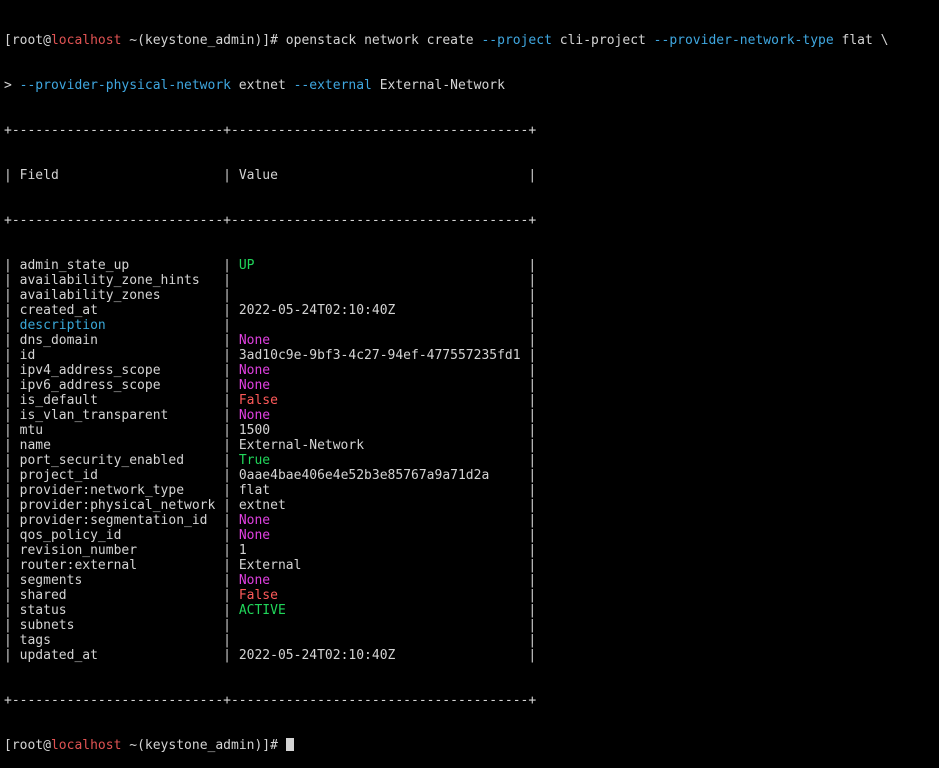  I want to click on row-field: updated_at, so click(58, 655).